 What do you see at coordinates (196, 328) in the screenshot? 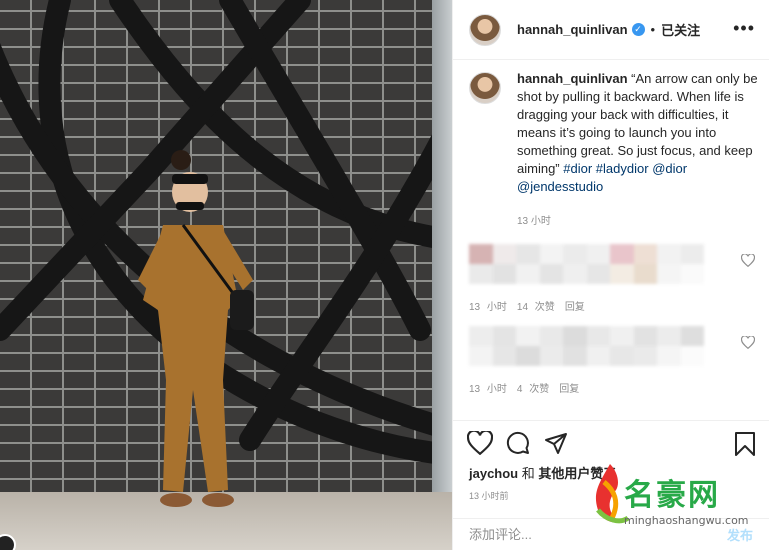
I see `model-figure` at bounding box center [196, 328].